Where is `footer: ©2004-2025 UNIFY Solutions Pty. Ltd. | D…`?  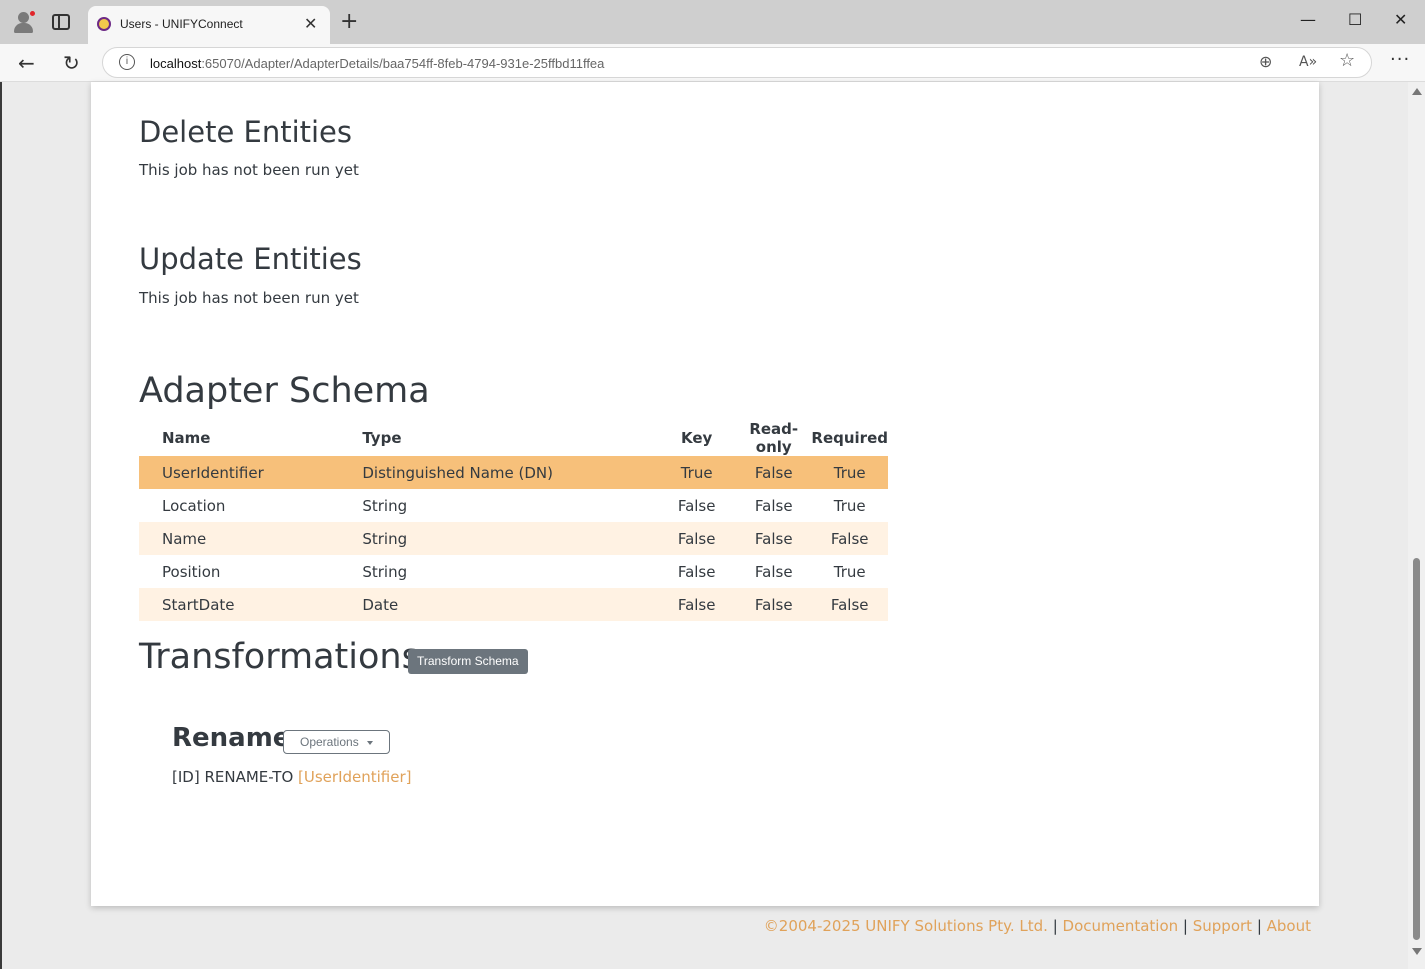 footer: ©2004-2025 UNIFY Solutions Pty. Ltd. | D… is located at coordinates (1037, 926).